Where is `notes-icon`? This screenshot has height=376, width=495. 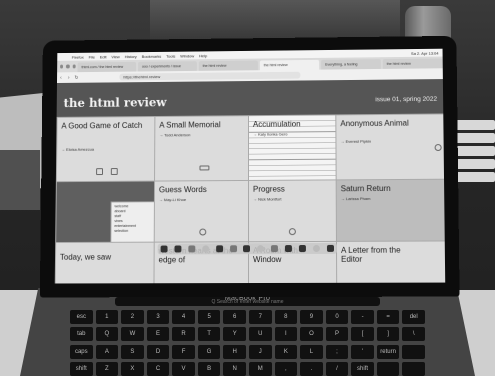 notes-icon is located at coordinates (233, 249).